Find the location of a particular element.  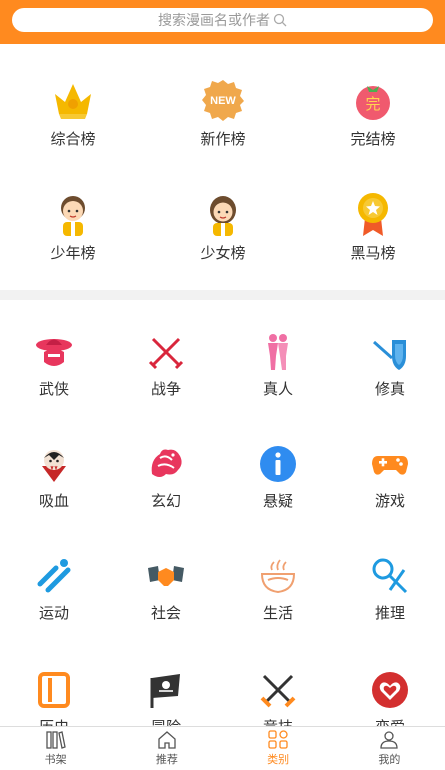

category-item-competition: 竞技 is located at coordinates (278, 698).